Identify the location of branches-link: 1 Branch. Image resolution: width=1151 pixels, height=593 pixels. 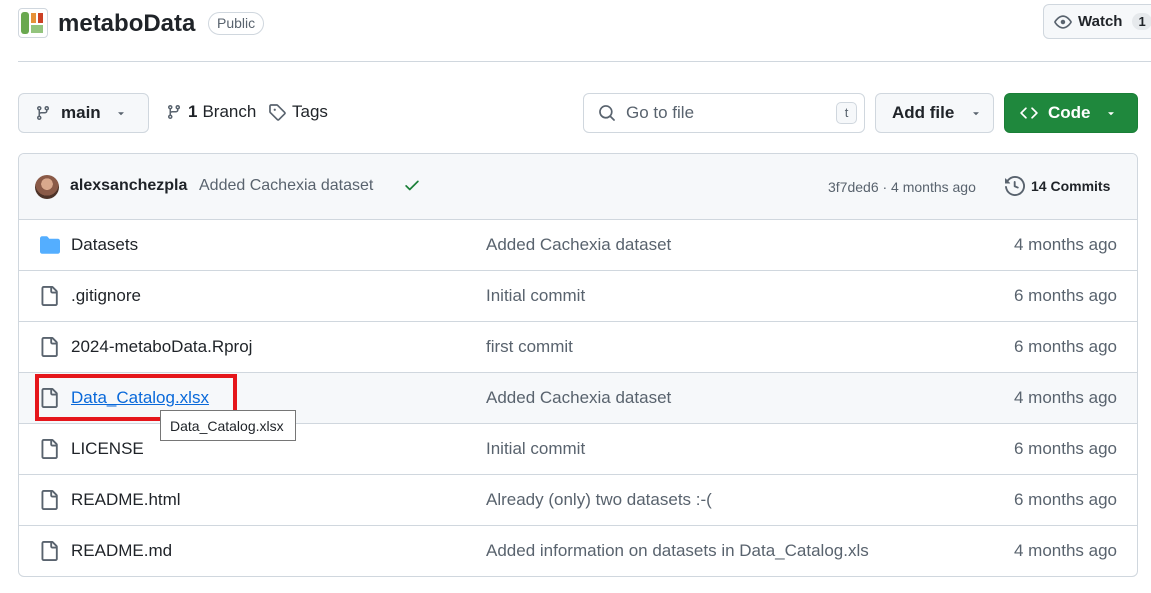
(211, 112).